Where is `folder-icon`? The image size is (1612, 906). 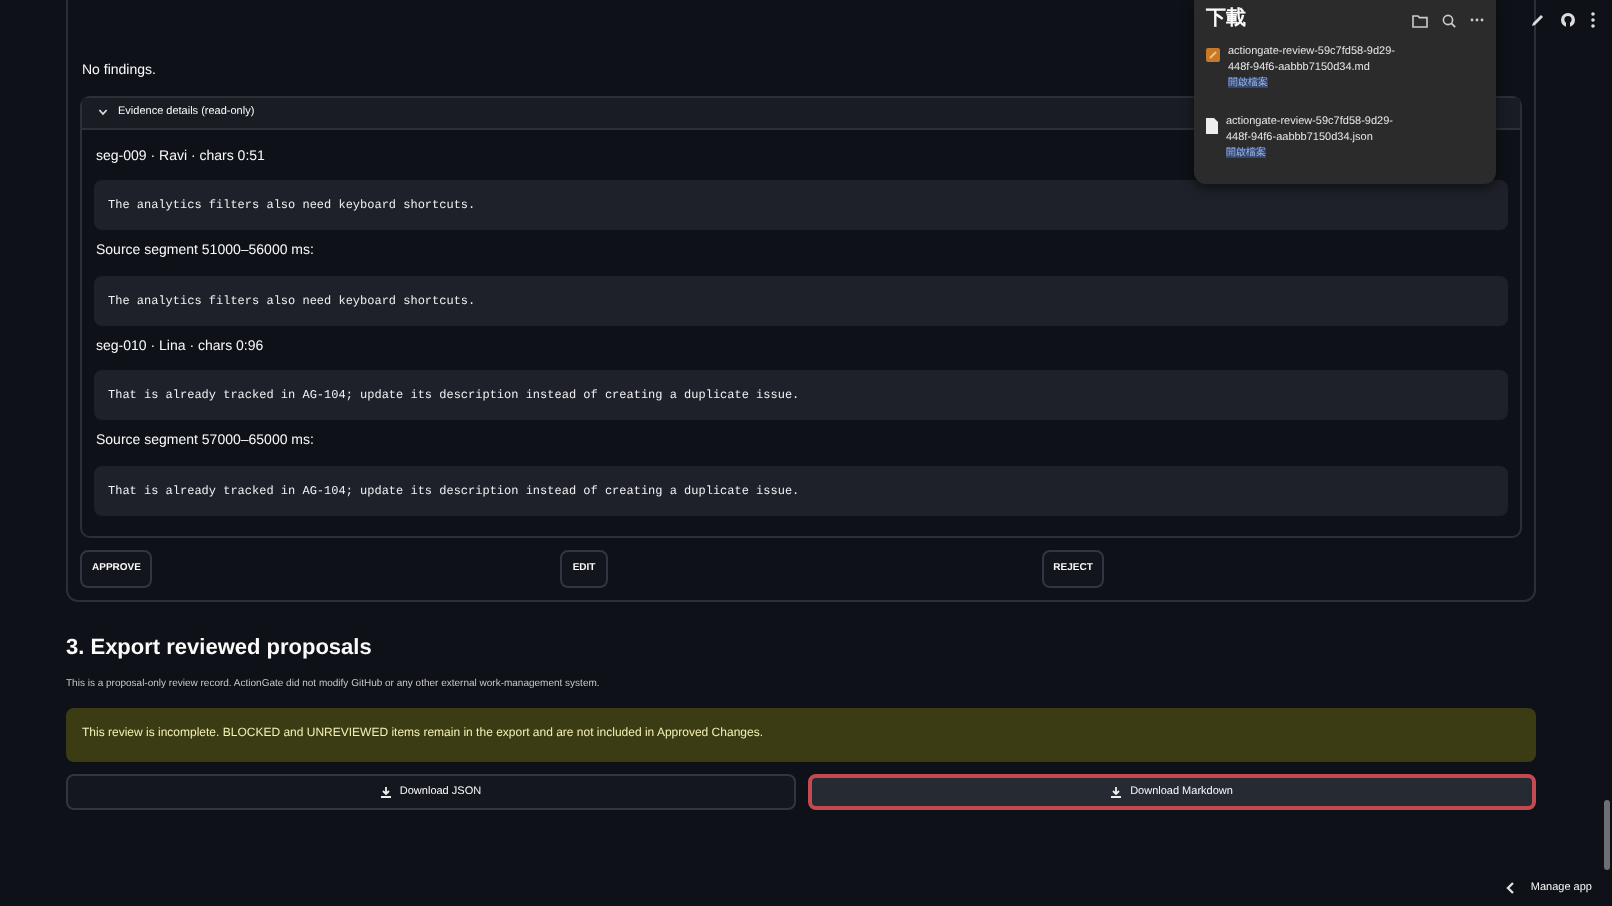
folder-icon is located at coordinates (1420, 20).